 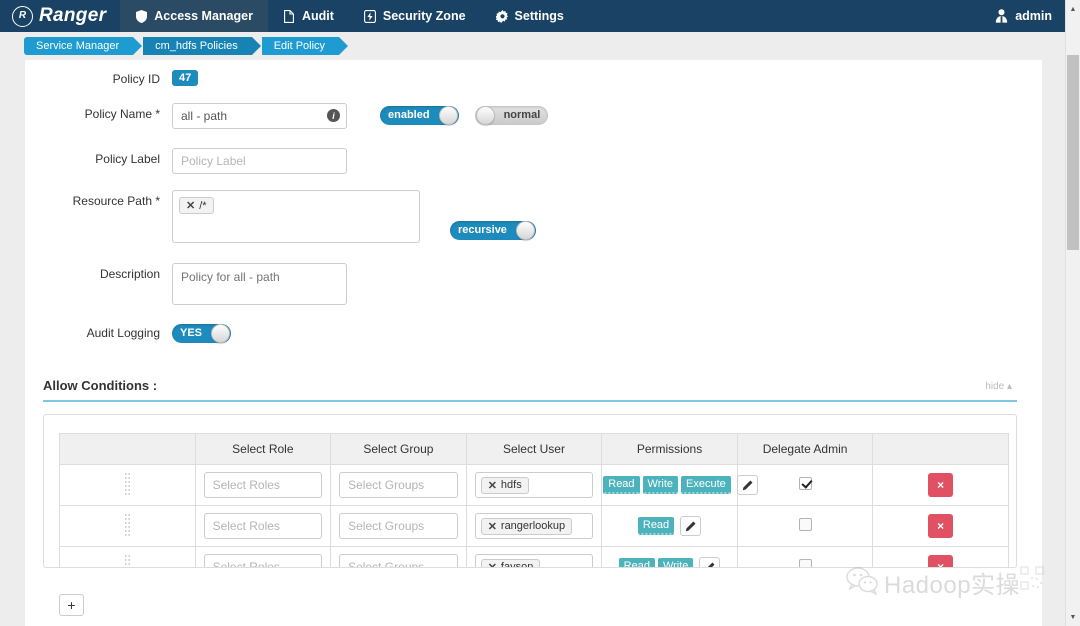 What do you see at coordinates (398, 449) in the screenshot?
I see `col-select-group: Select Group` at bounding box center [398, 449].